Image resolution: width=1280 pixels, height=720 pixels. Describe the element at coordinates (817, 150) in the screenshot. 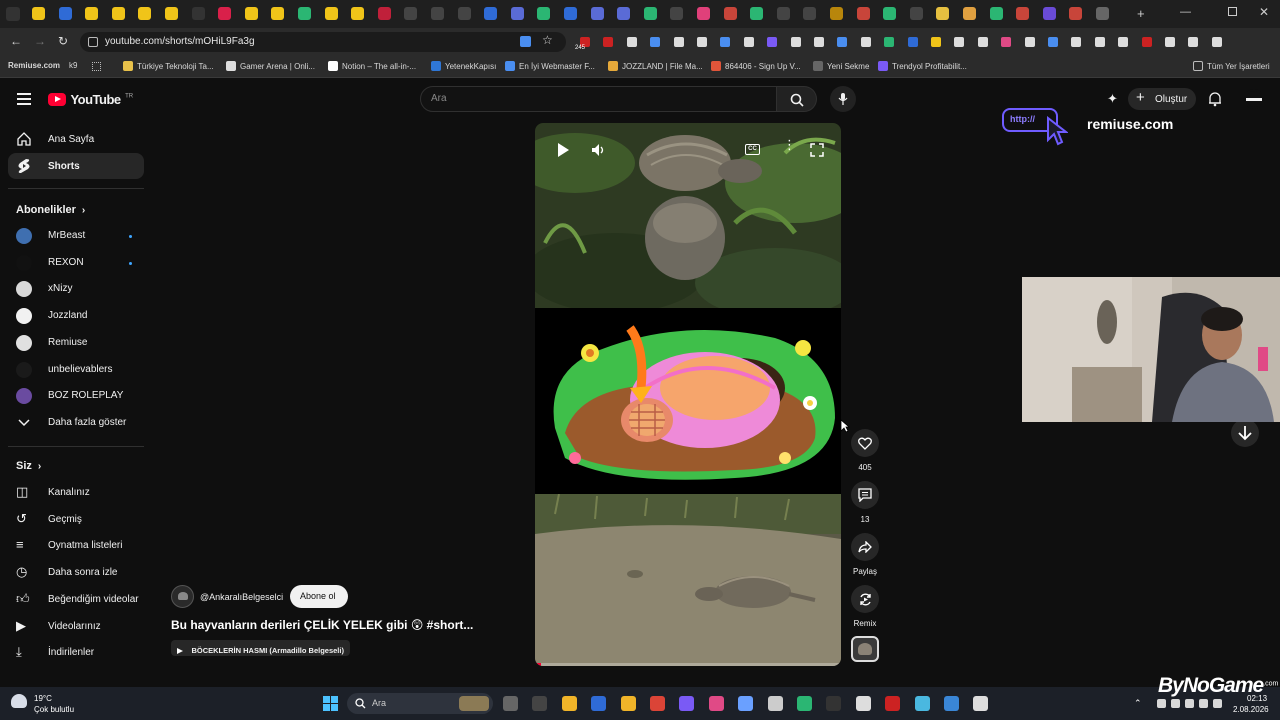

I see `fullscreen-icon` at that location.